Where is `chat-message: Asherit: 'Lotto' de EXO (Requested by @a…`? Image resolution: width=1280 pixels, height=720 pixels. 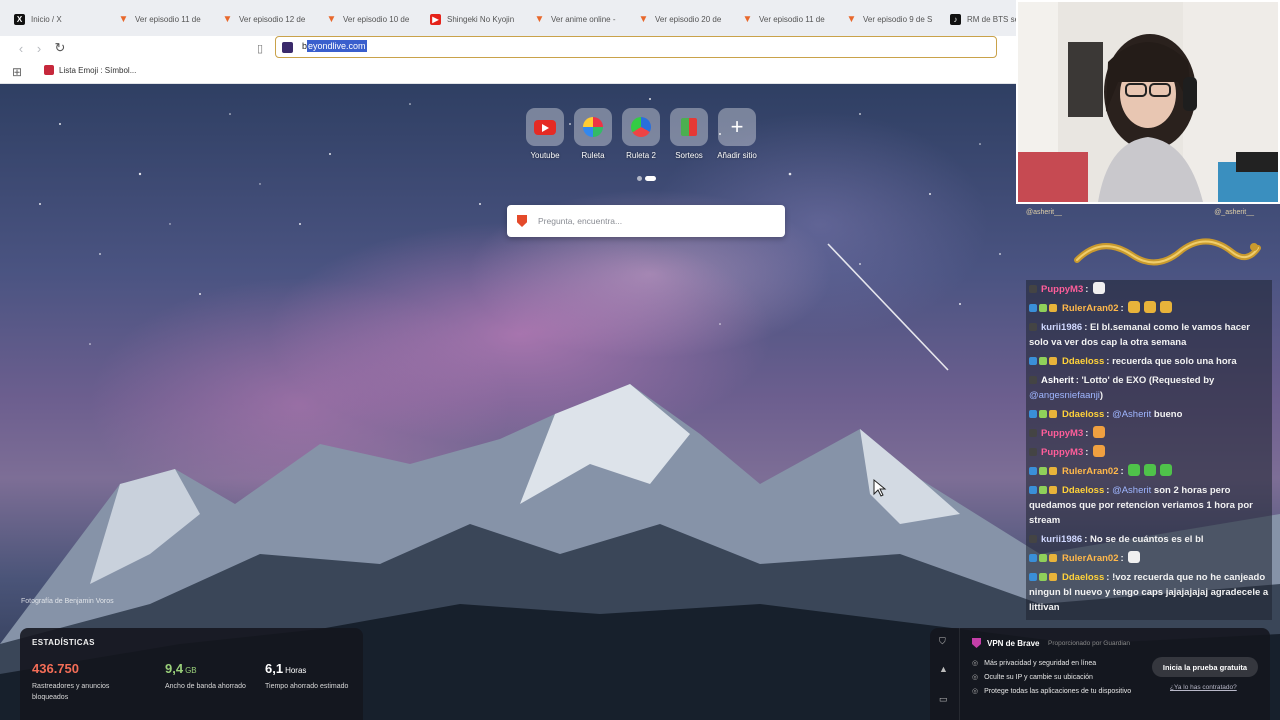
chat-message: Asherit: 'Lotto' de EXO (Requested by @a… is located at coordinates (1149, 388).